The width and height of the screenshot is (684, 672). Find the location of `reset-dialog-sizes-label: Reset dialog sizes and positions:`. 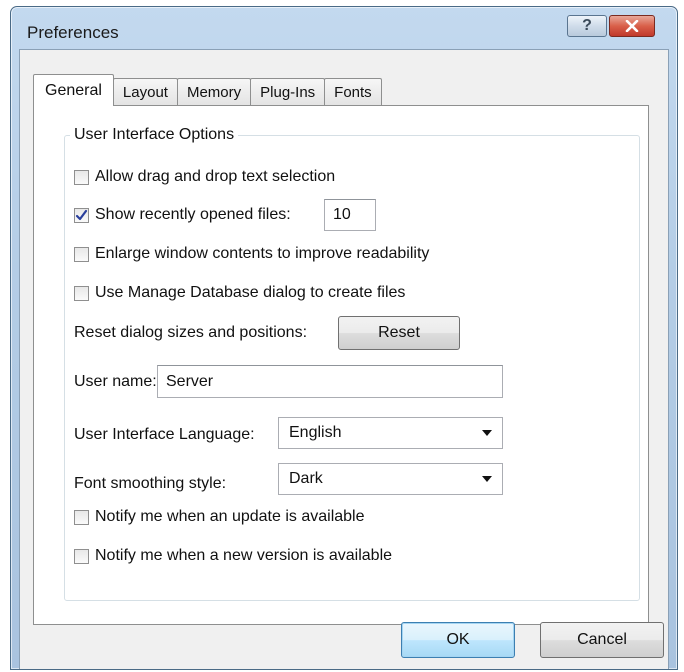

reset-dialog-sizes-label: Reset dialog sizes and positions: is located at coordinates (191, 332).